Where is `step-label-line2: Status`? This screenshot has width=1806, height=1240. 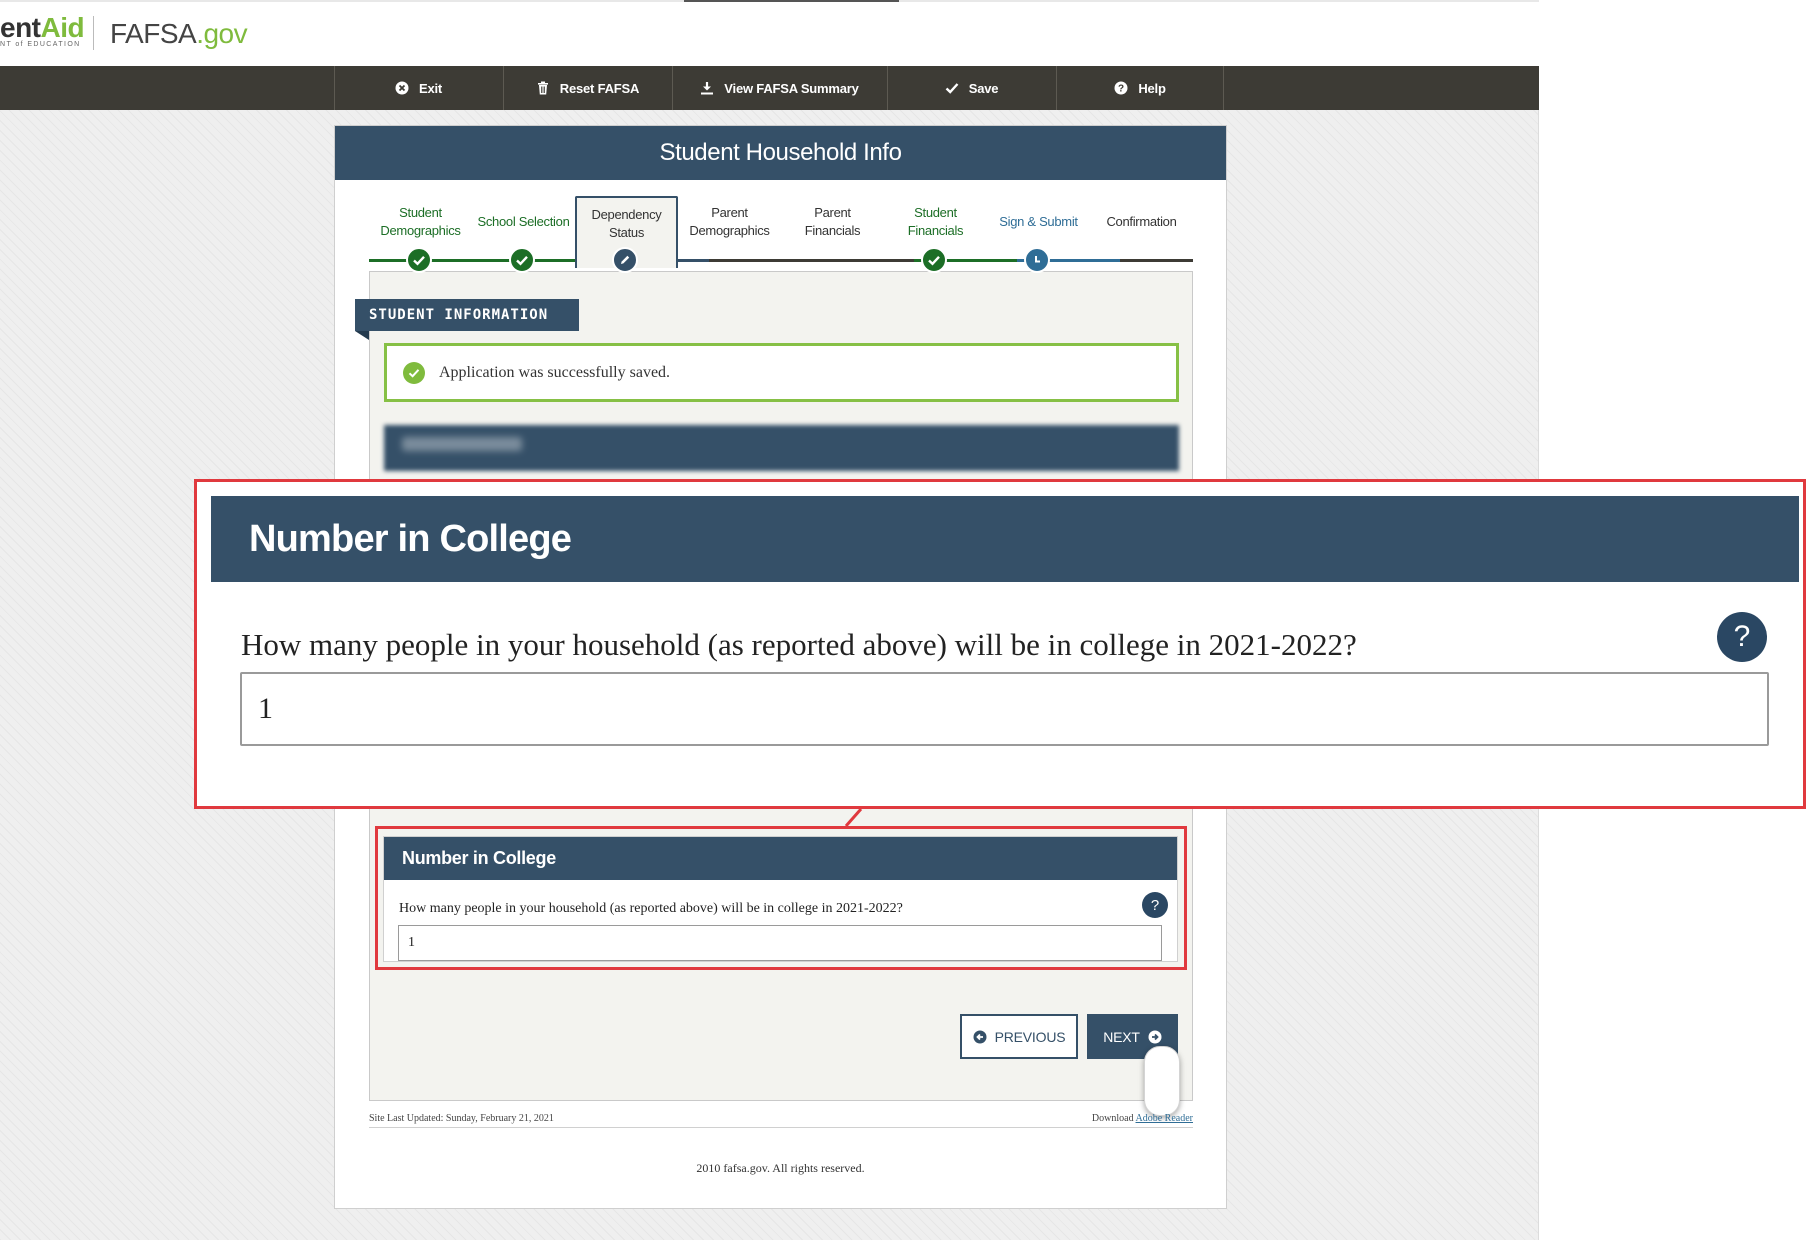
step-label-line2: Status is located at coordinates (626, 232).